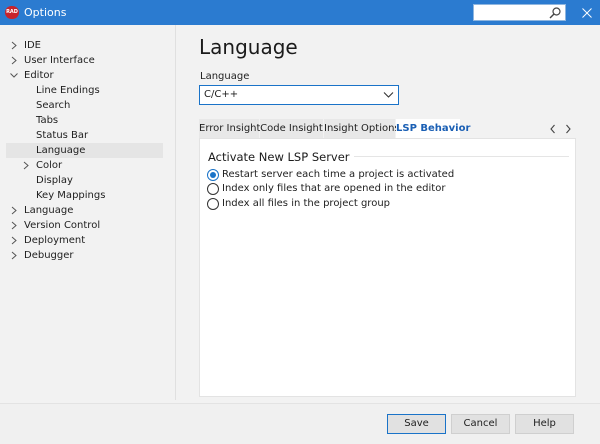 The image size is (600, 444). Describe the element at coordinates (84, 255) in the screenshot. I see `tree-item-debugger: Debugger` at that location.